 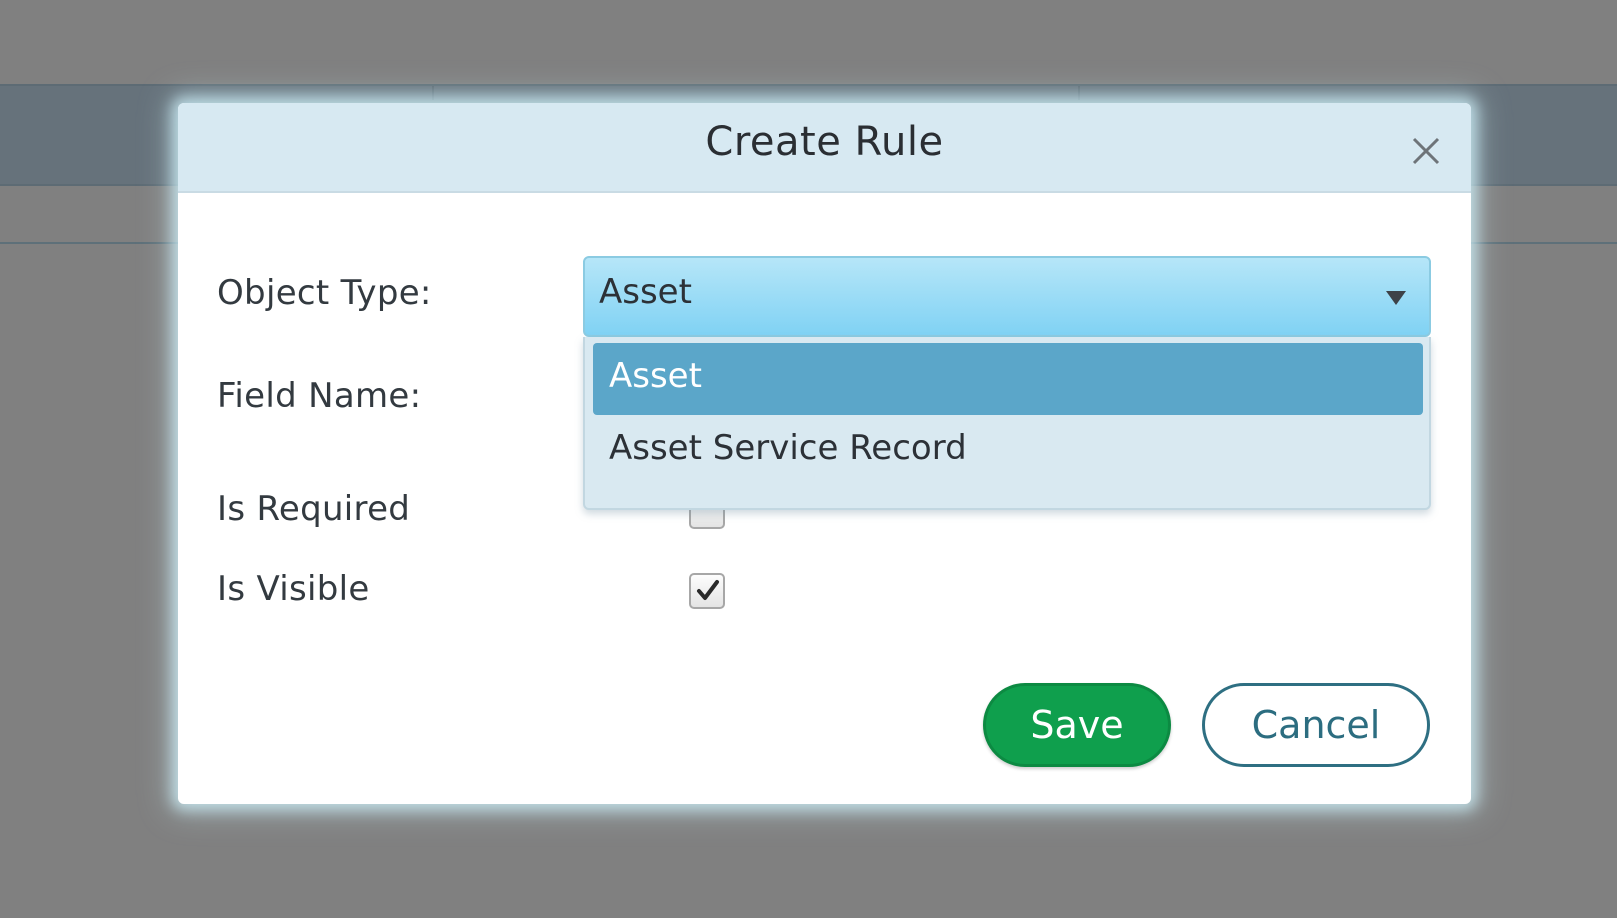 I want to click on dialog-header: Create Rule, so click(x=824, y=148).